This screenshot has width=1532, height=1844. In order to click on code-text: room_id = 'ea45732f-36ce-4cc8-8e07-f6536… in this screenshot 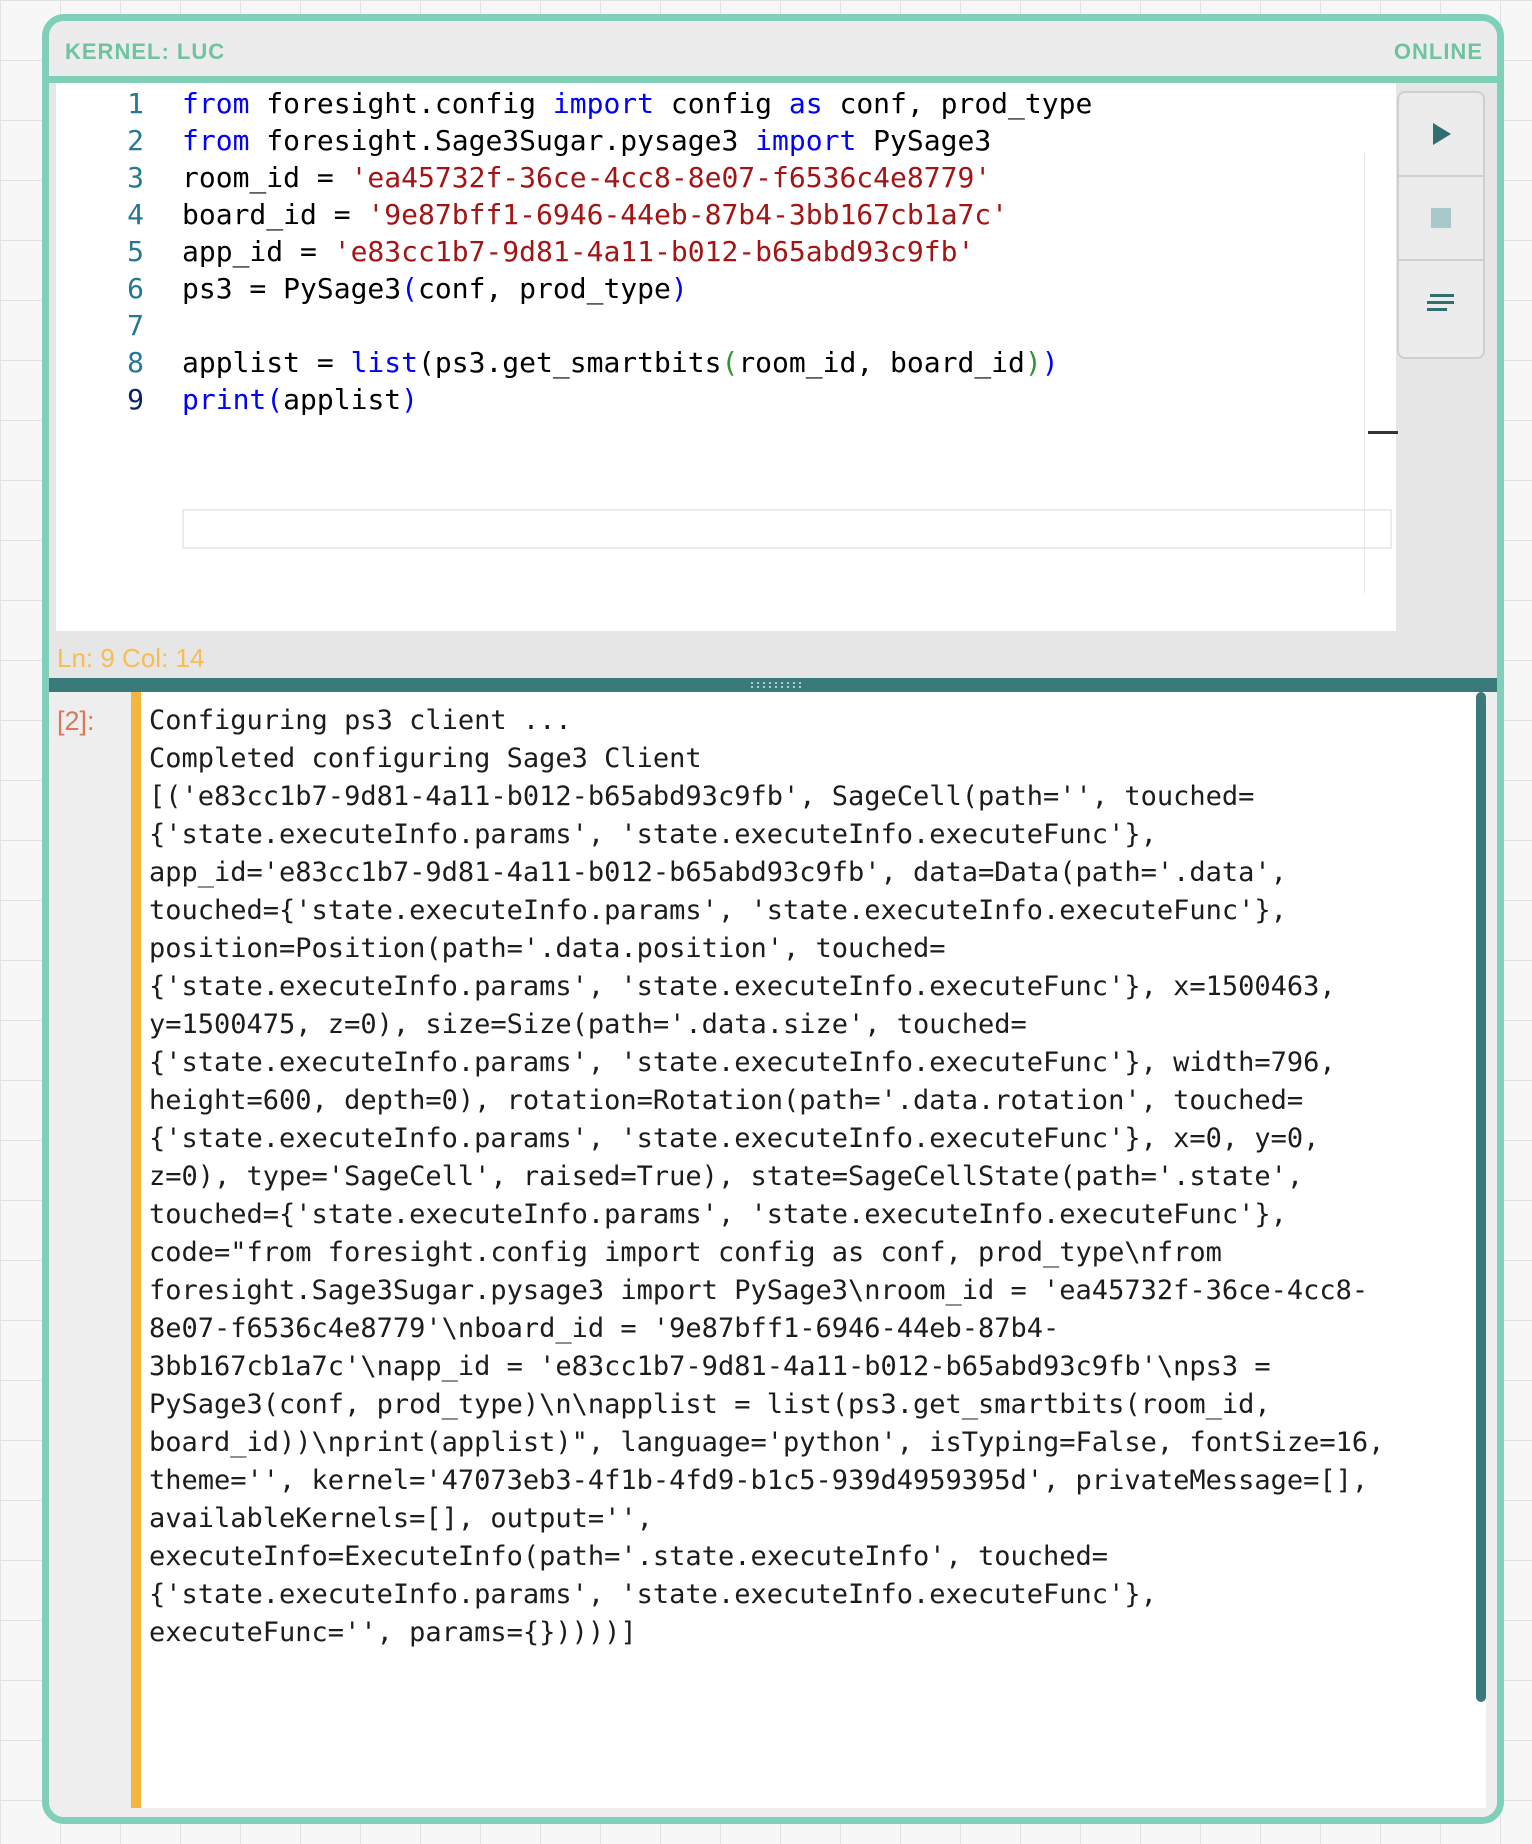, I will do `click(587, 177)`.